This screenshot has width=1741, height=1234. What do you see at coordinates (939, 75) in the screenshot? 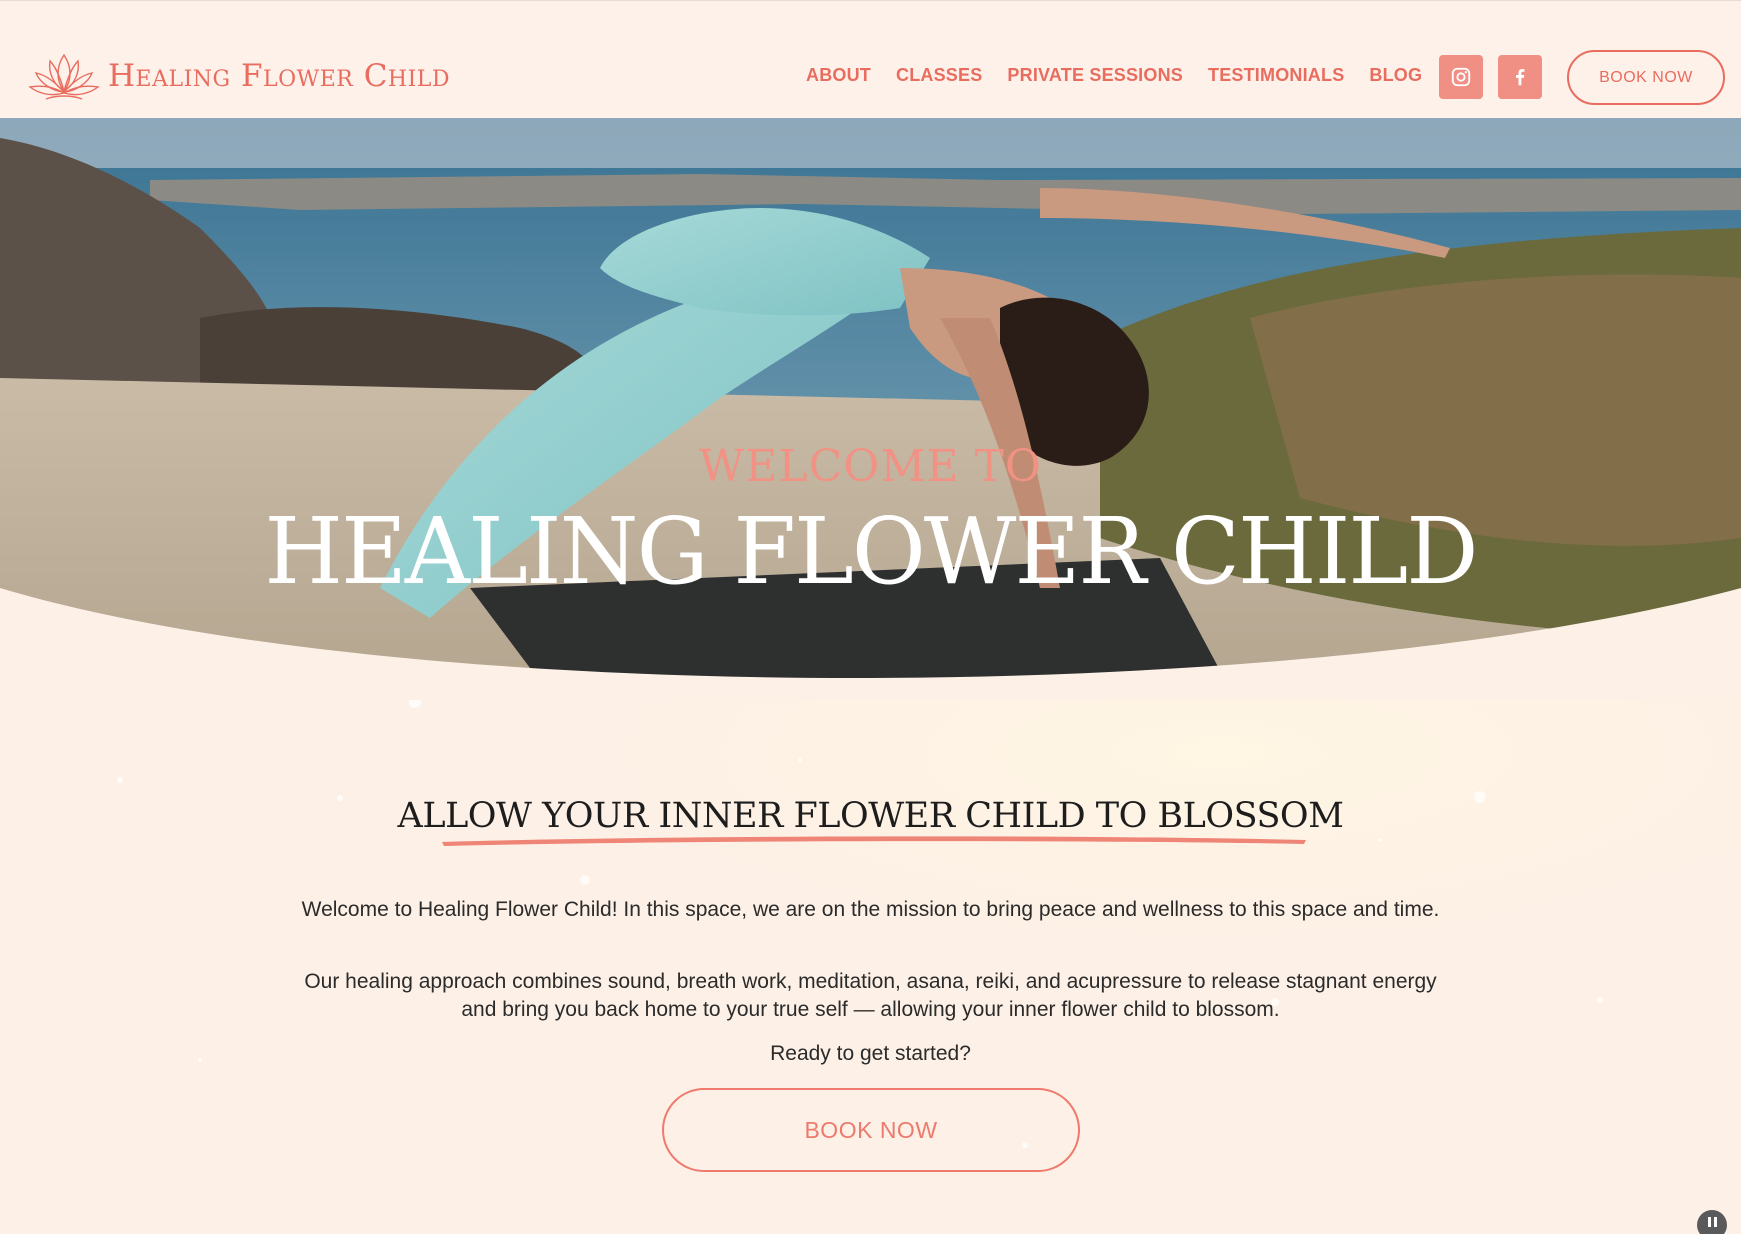
I see `nav-item-classes: CLASSES` at bounding box center [939, 75].